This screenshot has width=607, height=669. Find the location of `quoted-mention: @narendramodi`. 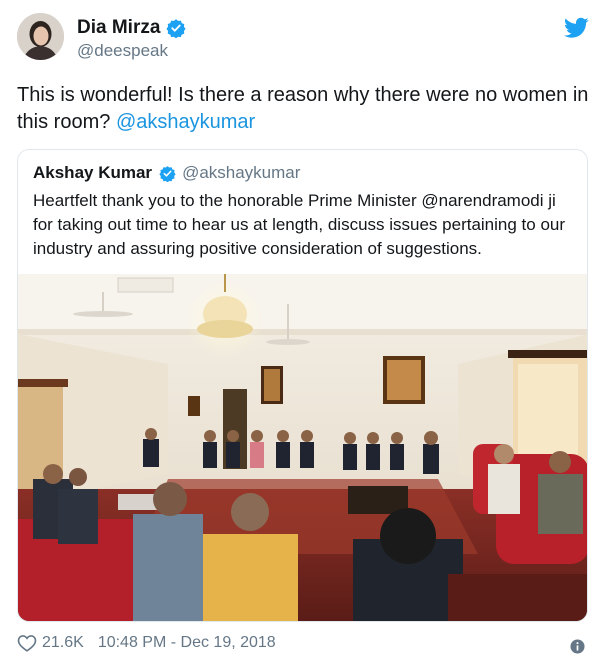

quoted-mention: @narendramodi is located at coordinates (482, 200).